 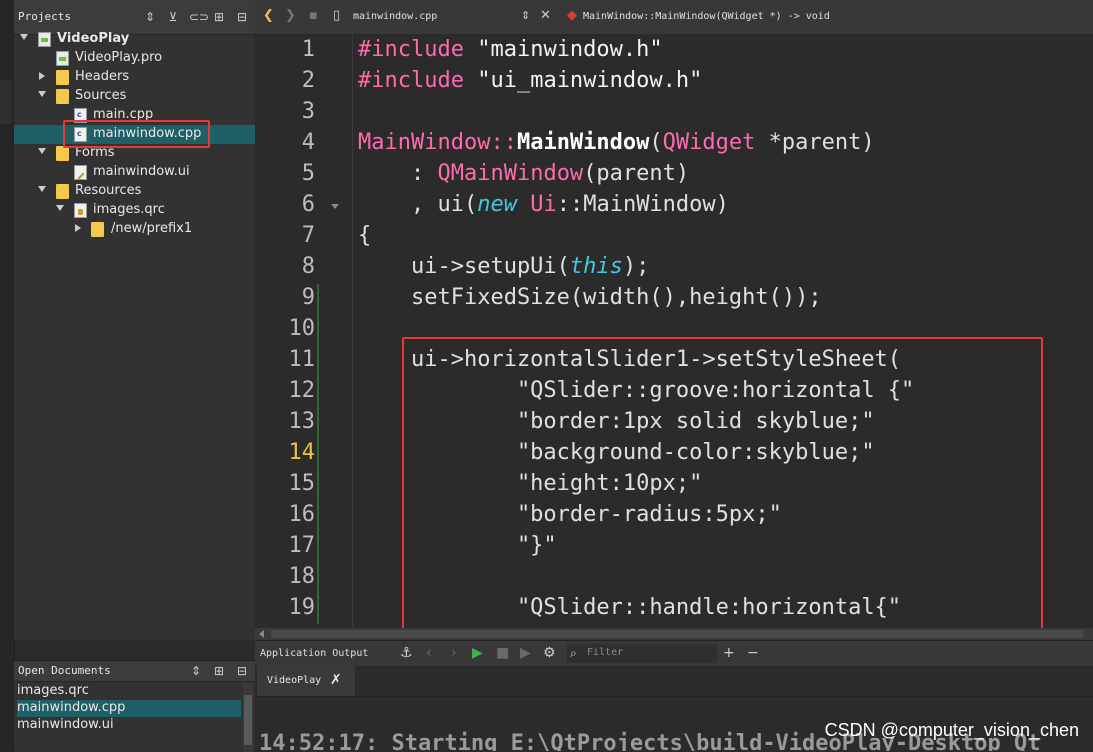 What do you see at coordinates (510, 49) in the screenshot?
I see `code-line: #include "mainwindow.h"` at bounding box center [510, 49].